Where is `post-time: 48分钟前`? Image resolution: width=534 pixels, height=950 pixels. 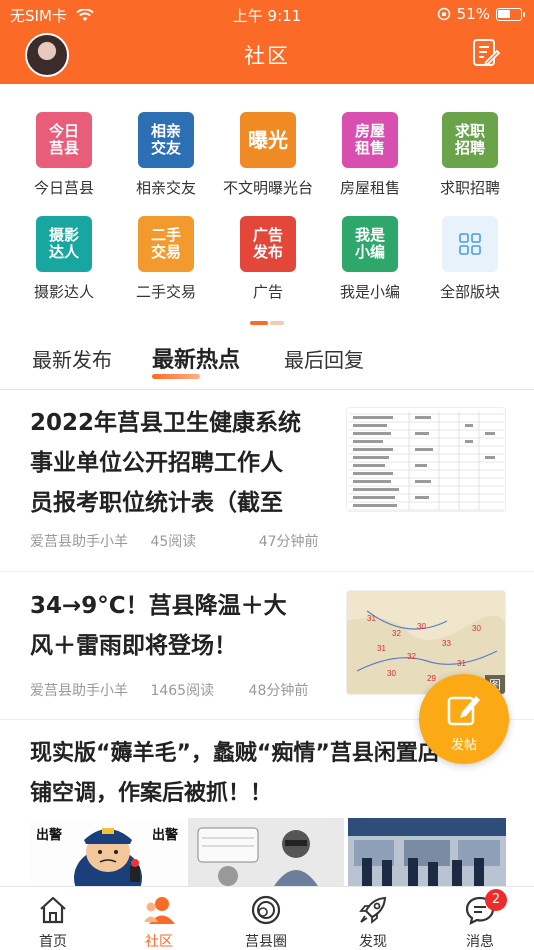
post-time: 48分钟前 is located at coordinates (278, 691).